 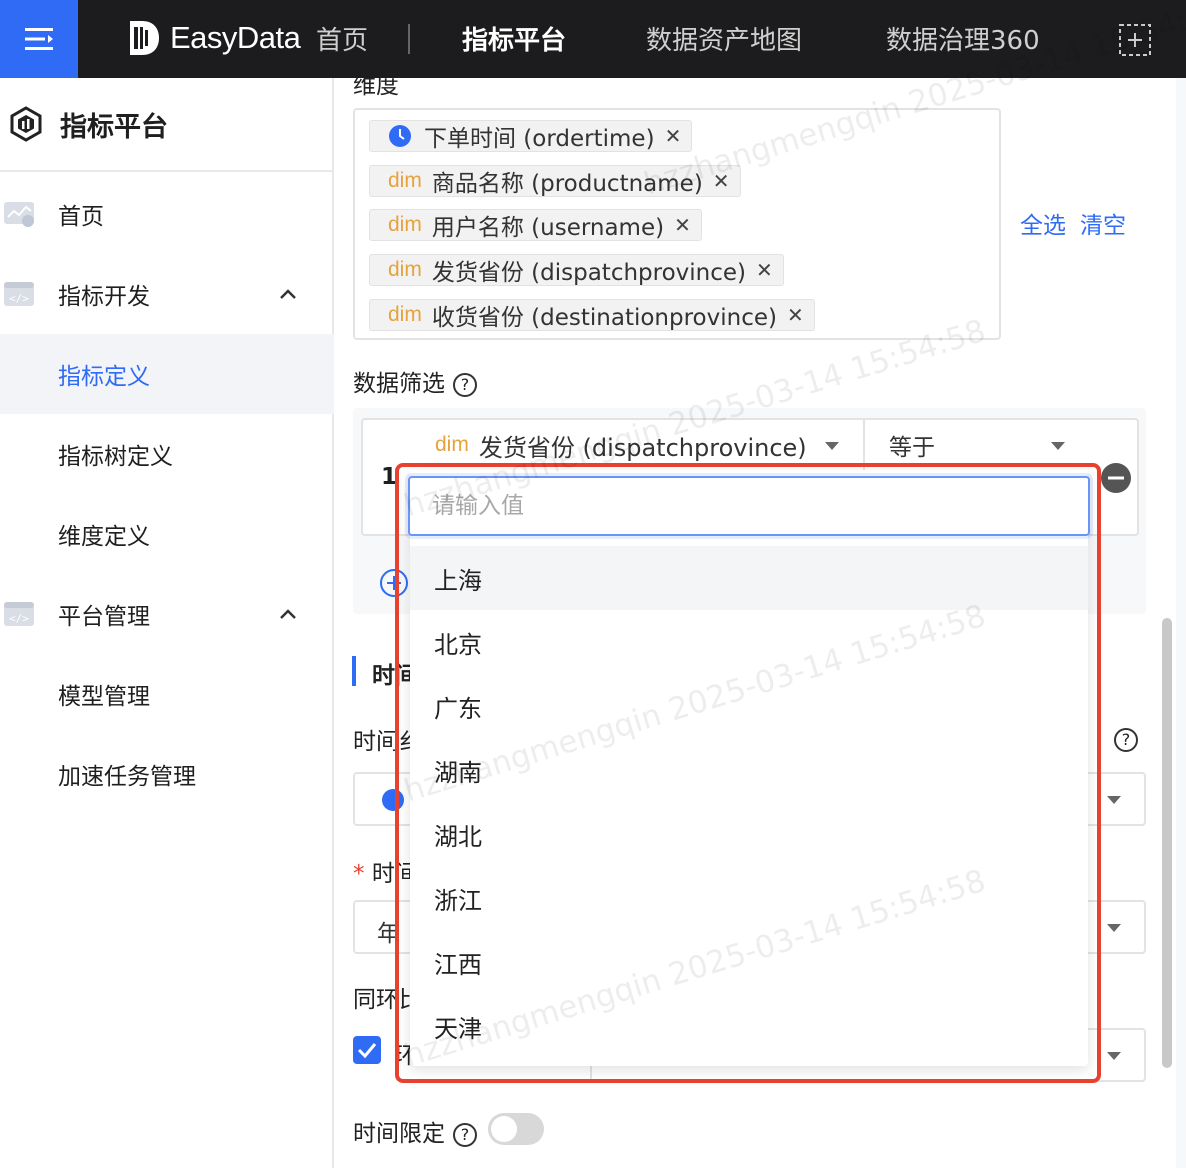 I want to click on sidebar-item-acceleration-tasks: 加速任务管理, so click(x=167, y=774).